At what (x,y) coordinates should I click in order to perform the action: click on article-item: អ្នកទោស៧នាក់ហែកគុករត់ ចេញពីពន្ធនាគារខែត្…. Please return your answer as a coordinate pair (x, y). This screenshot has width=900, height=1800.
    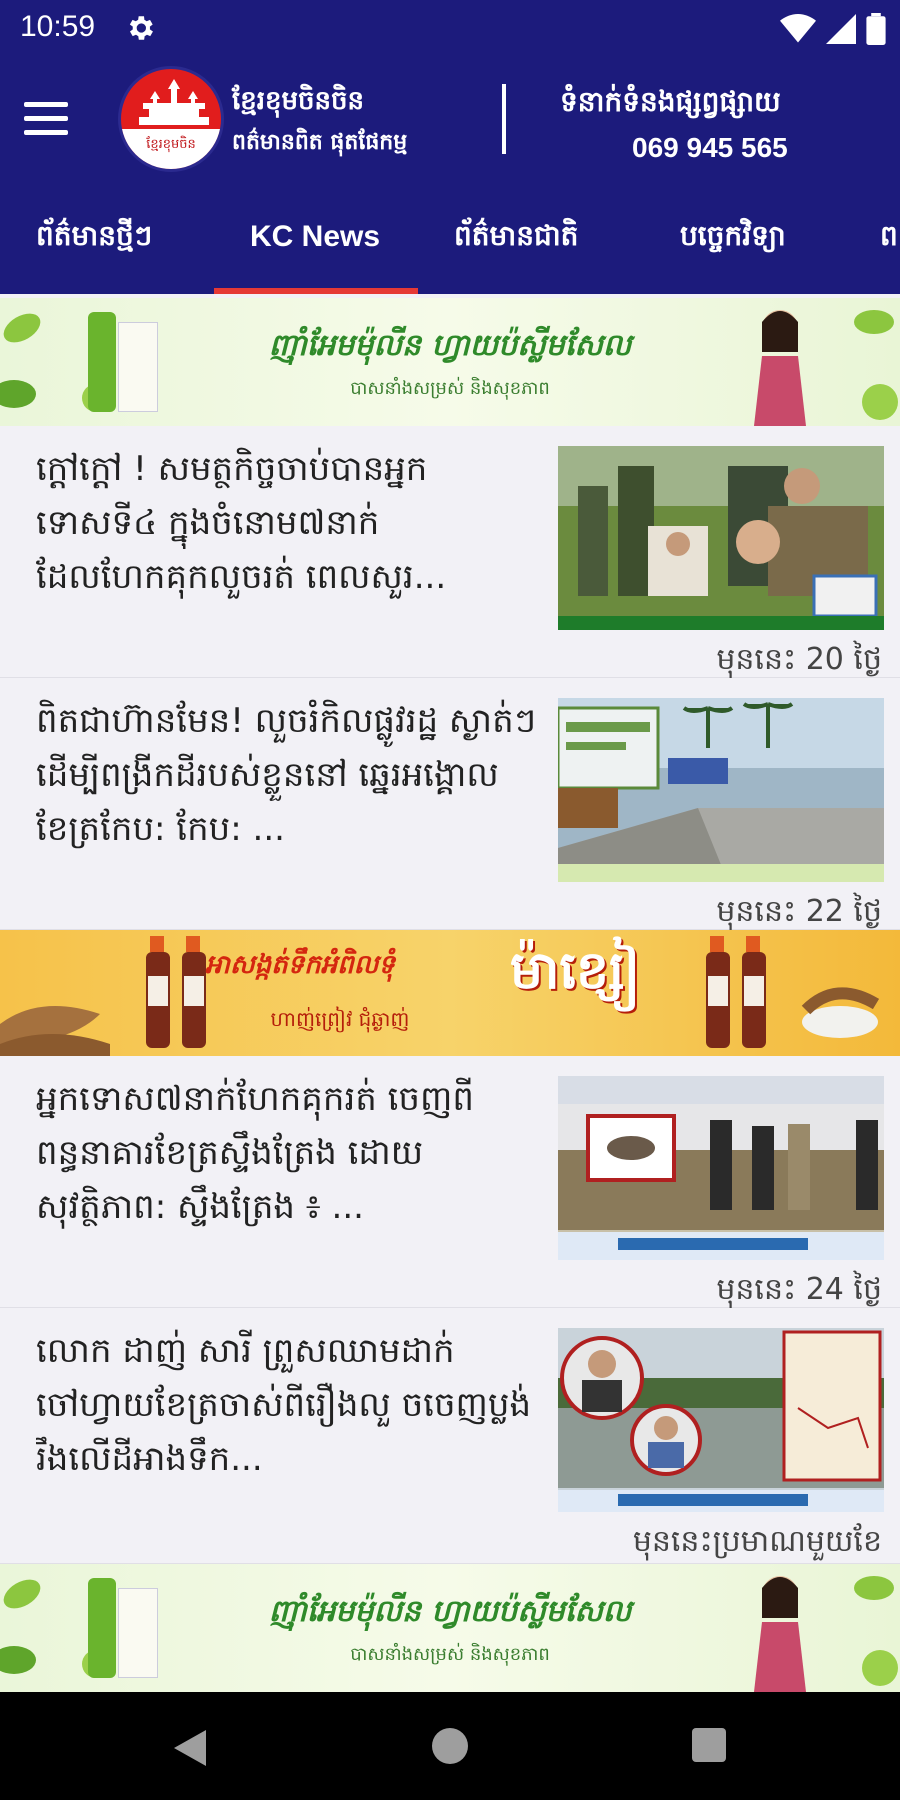
    Looking at the image, I should click on (450, 1182).